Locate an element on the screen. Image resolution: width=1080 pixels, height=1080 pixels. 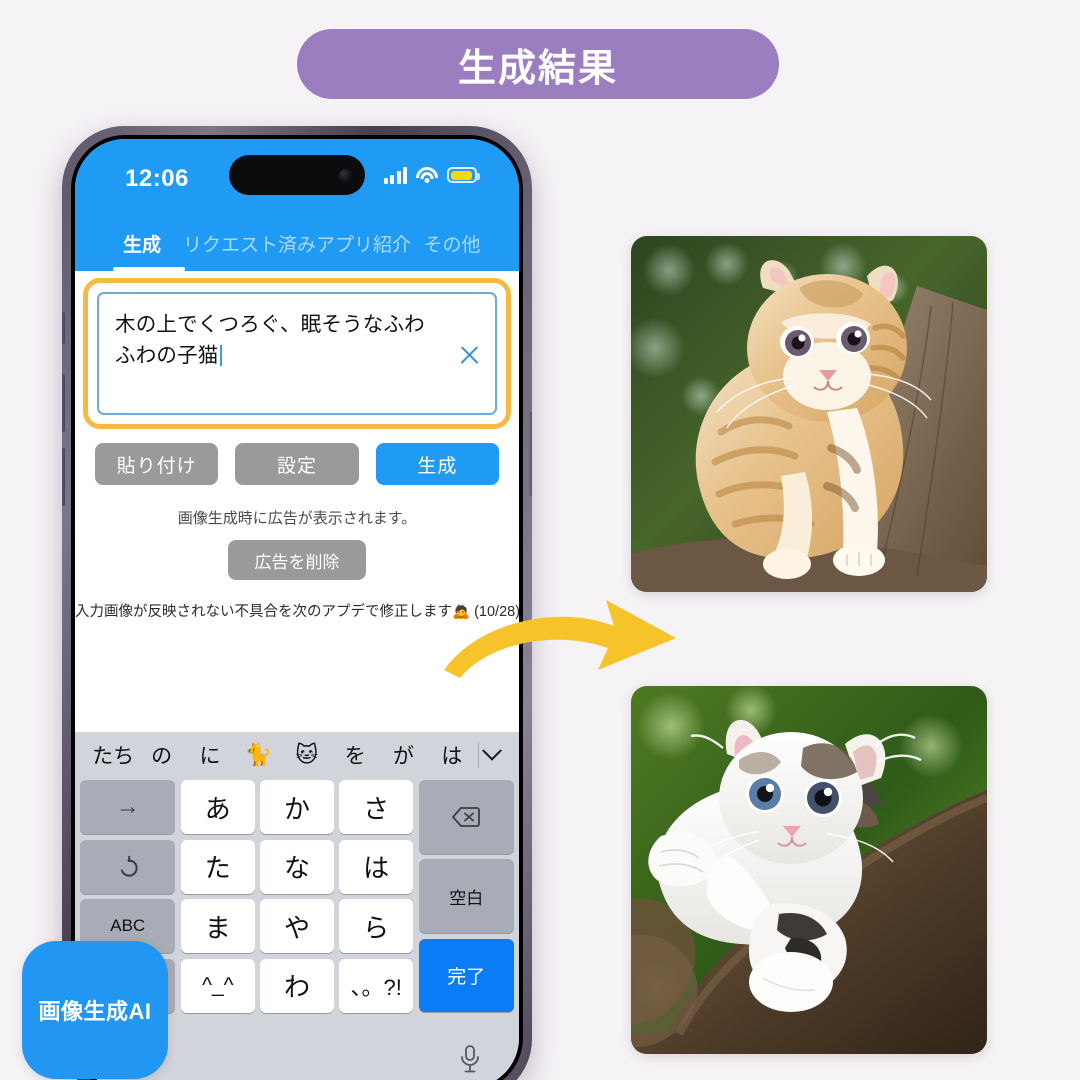
settings-button: 設定 is located at coordinates (297, 464).